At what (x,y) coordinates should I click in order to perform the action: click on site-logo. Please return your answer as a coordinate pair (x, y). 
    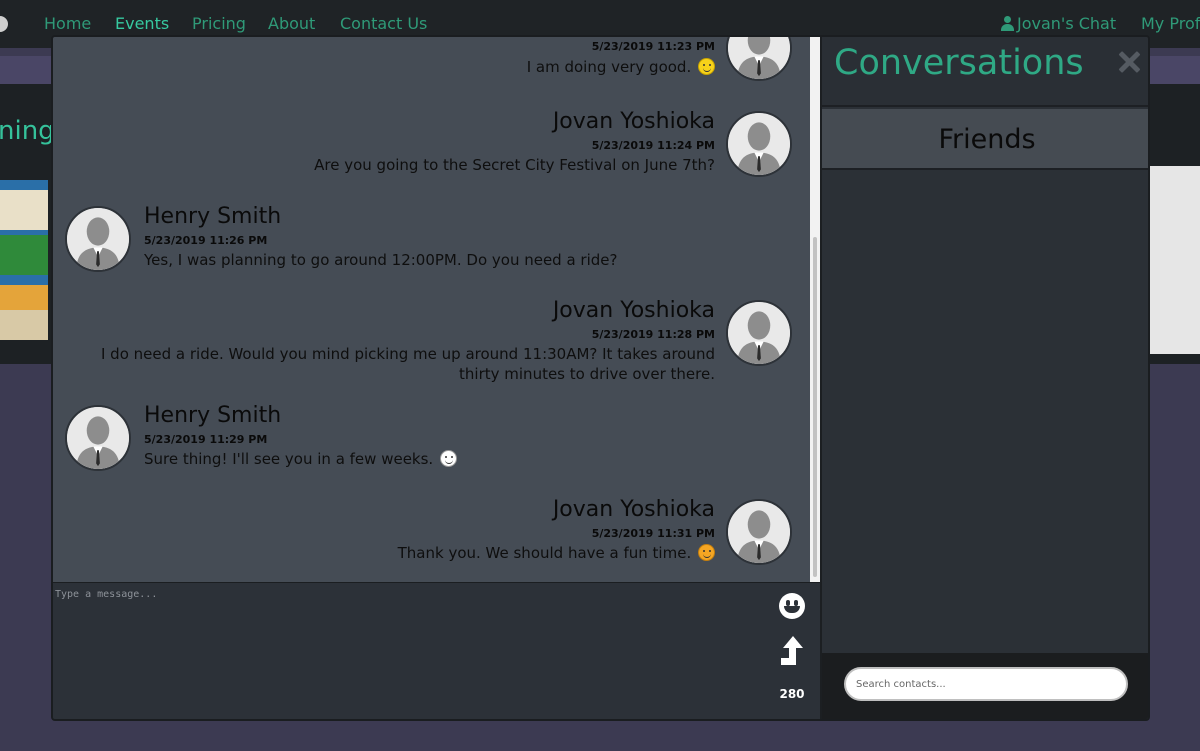
    Looking at the image, I should click on (4, 24).